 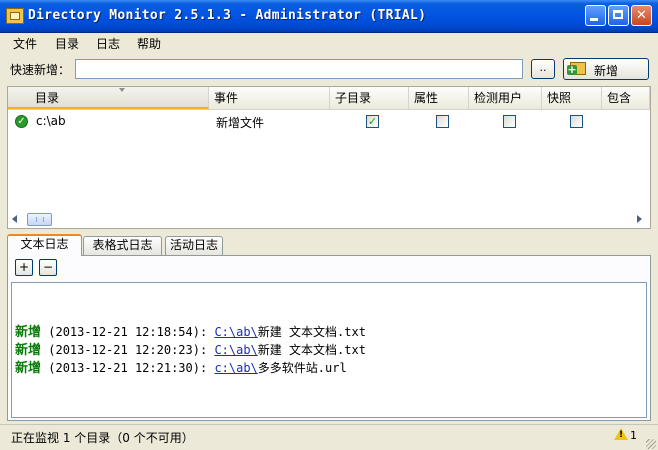 I want to click on column-snapshot: 快照, so click(x=572, y=98).